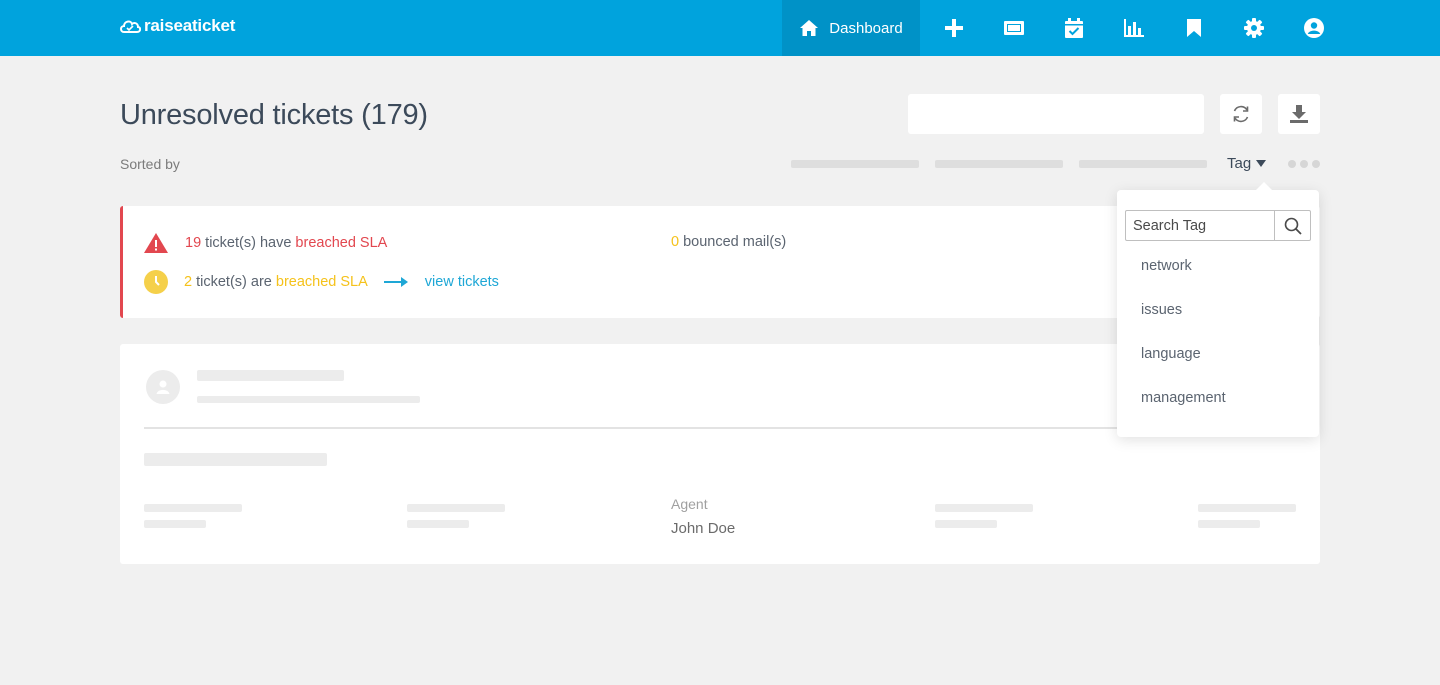 This screenshot has width=1440, height=685. I want to click on breached-sla-link: breached SLA, so click(341, 243).